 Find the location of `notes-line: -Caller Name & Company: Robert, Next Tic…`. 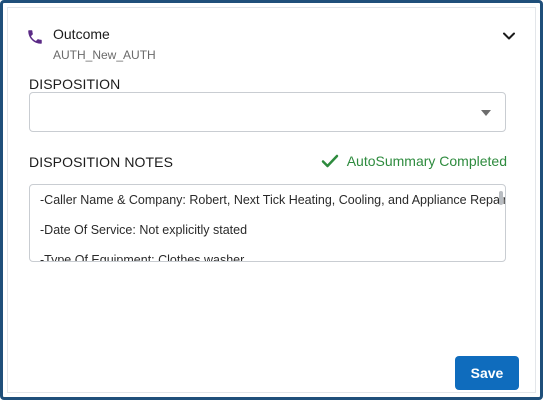

notes-line: -Caller Name & Company: Robert, Next Tic… is located at coordinates (273, 200).